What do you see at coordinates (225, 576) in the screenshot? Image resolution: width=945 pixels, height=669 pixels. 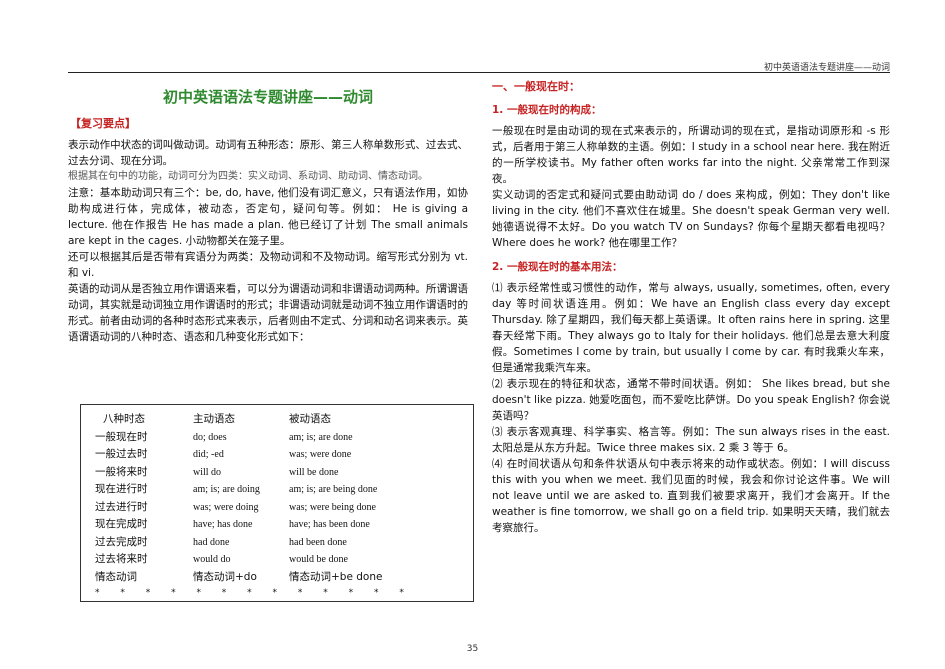 I see `table-cell: 情态动词+do` at bounding box center [225, 576].